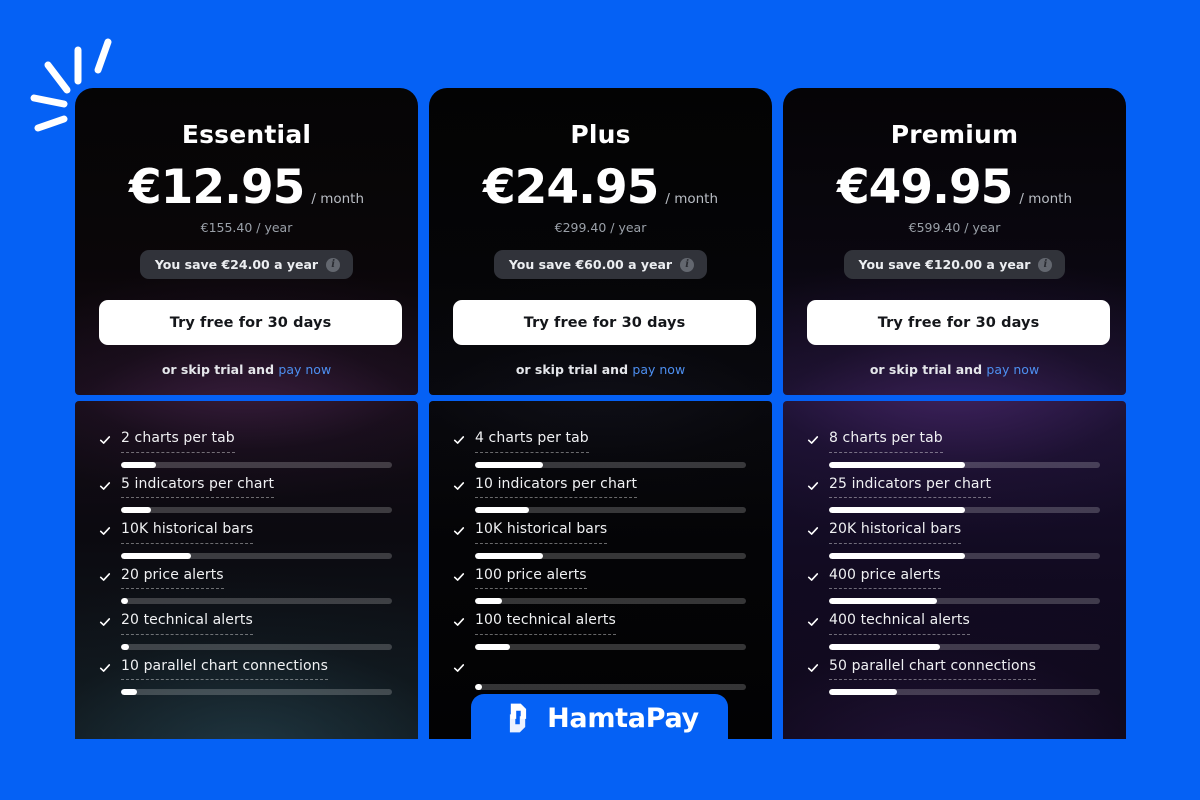  What do you see at coordinates (532, 441) in the screenshot?
I see `feature-label: 4 charts per tab` at bounding box center [532, 441].